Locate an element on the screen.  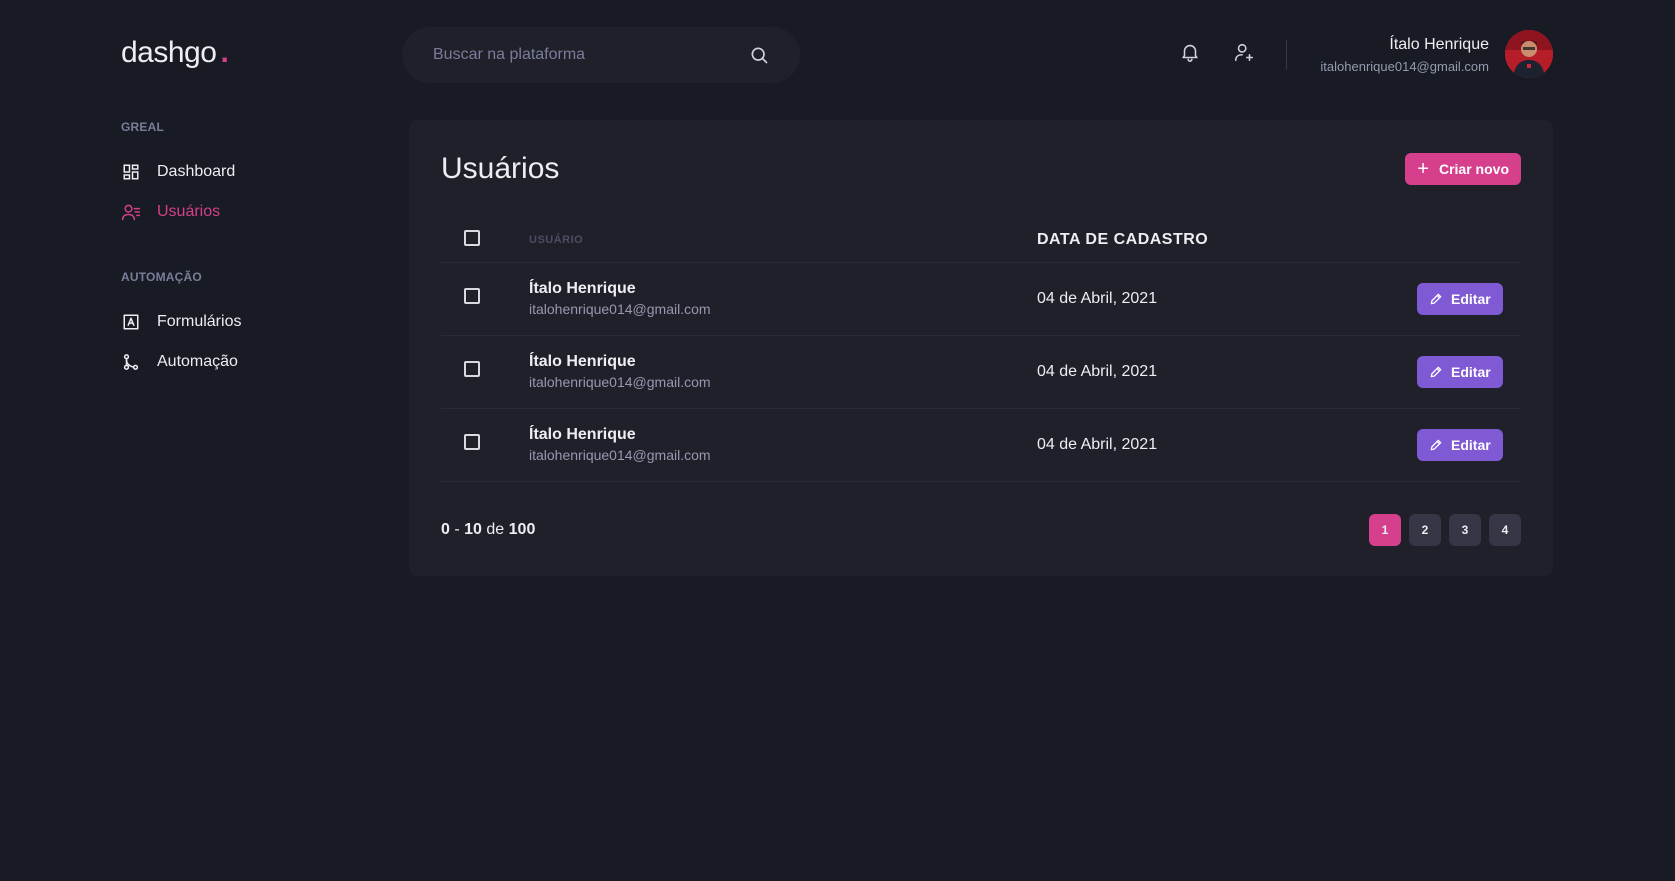
users-icon is located at coordinates (131, 212).